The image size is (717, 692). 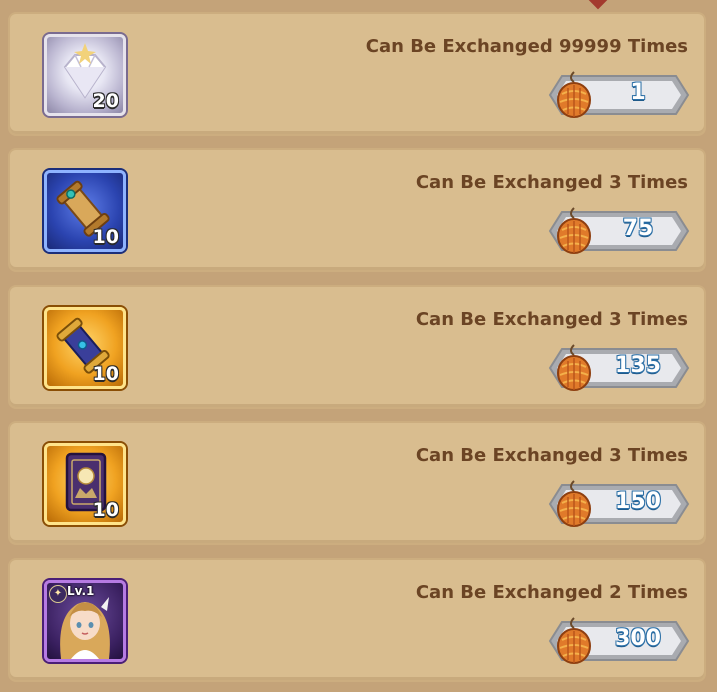 I want to click on buy-button: 1, so click(x=619, y=94).